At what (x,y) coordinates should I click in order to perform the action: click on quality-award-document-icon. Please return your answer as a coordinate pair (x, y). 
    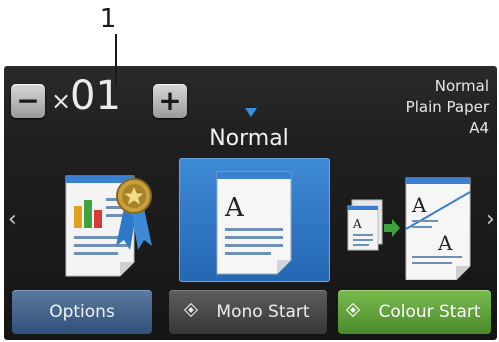
    Looking at the image, I should click on (108, 226).